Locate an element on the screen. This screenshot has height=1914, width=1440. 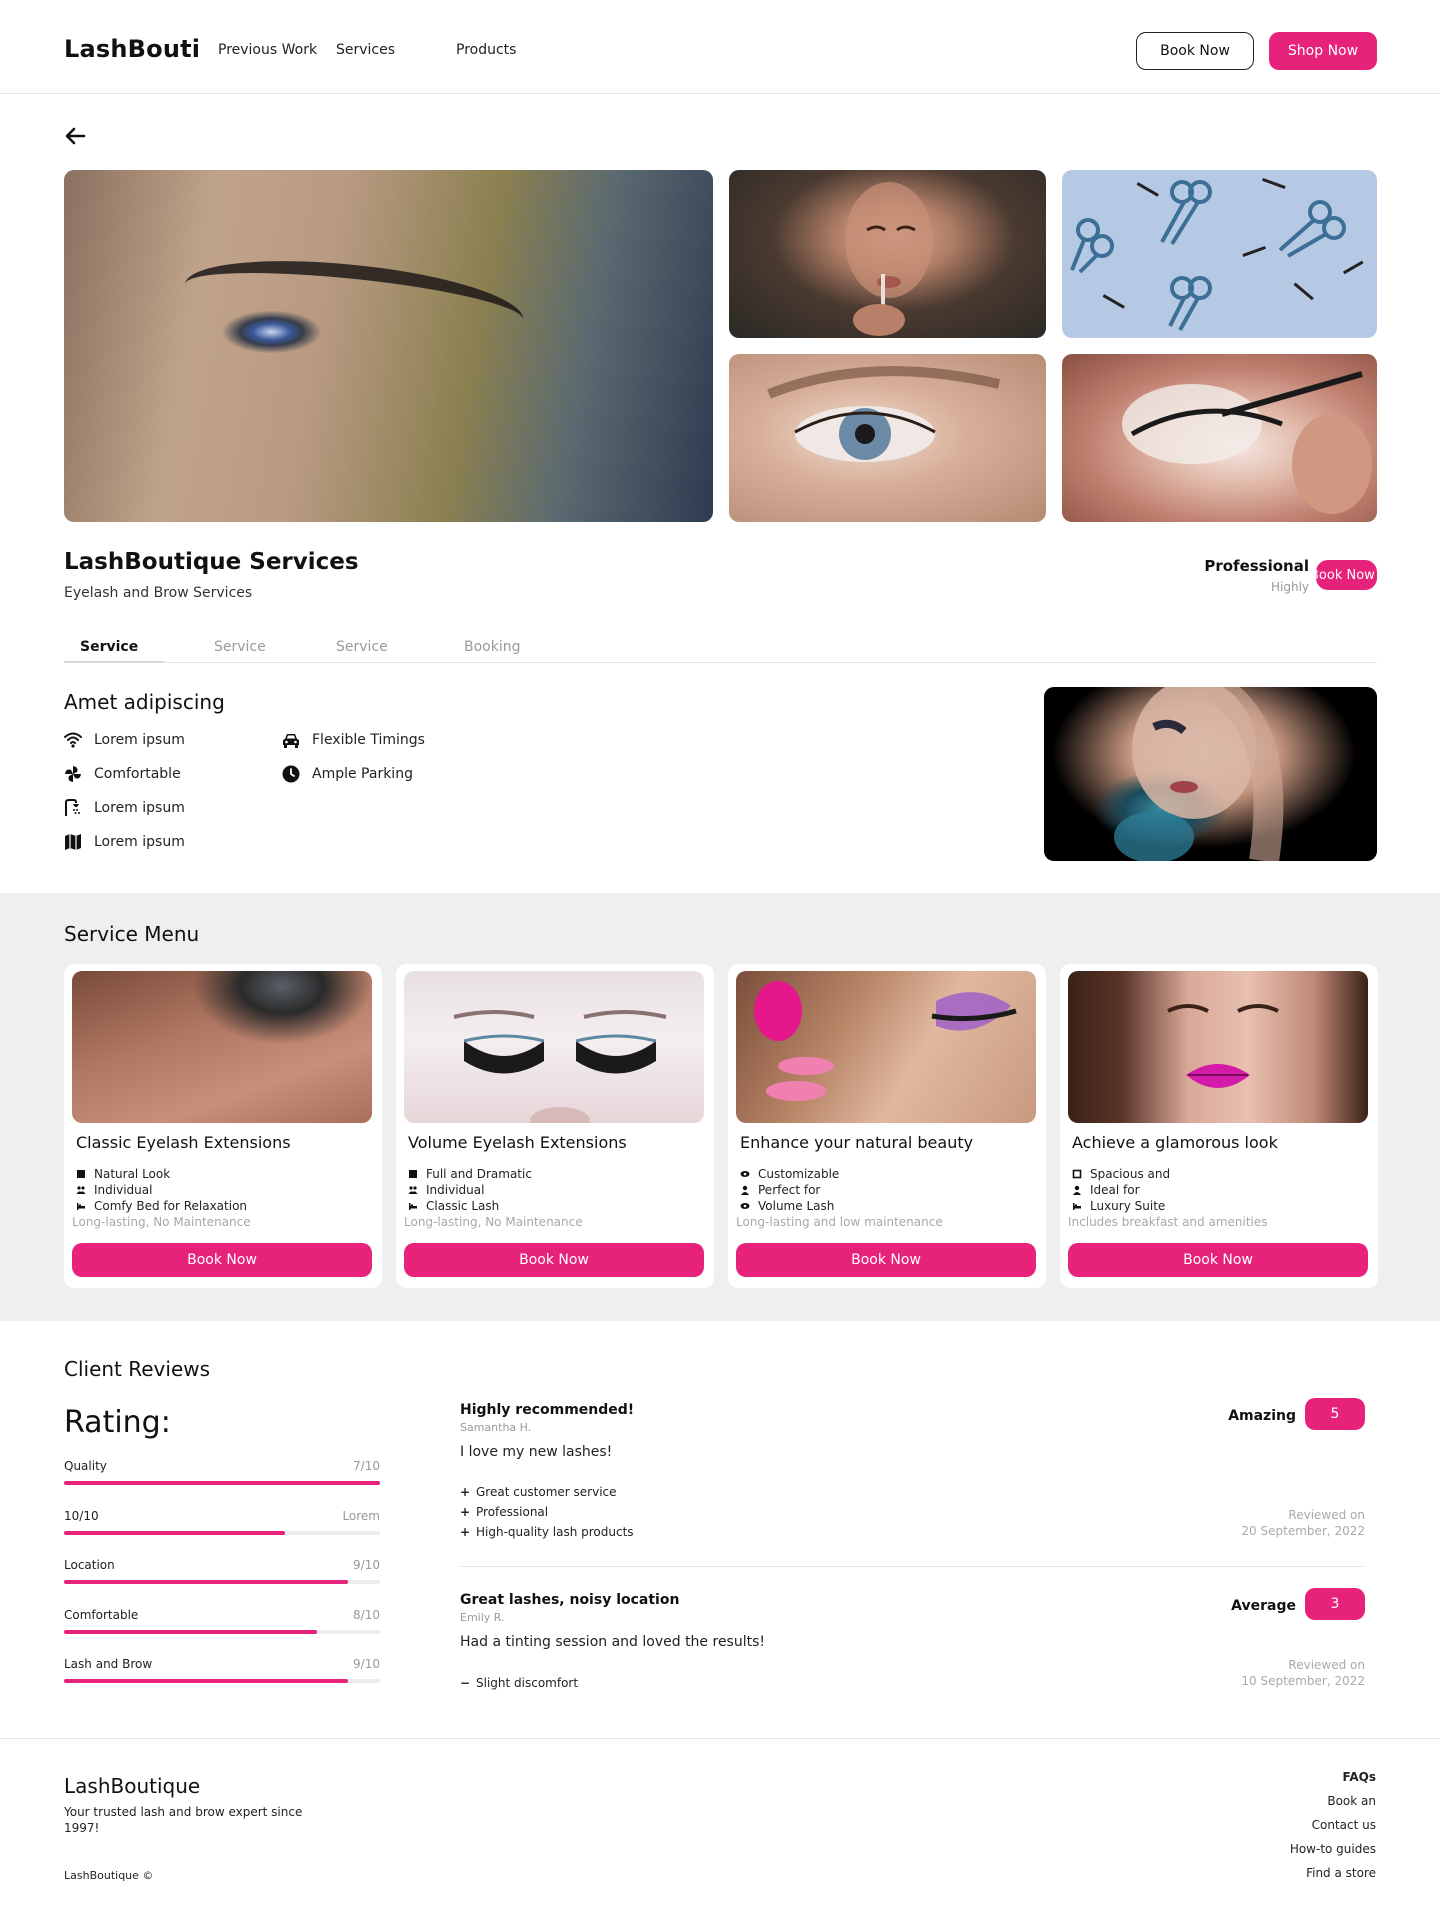
footer-link-guides: How-to guides is located at coordinates (1333, 1849).